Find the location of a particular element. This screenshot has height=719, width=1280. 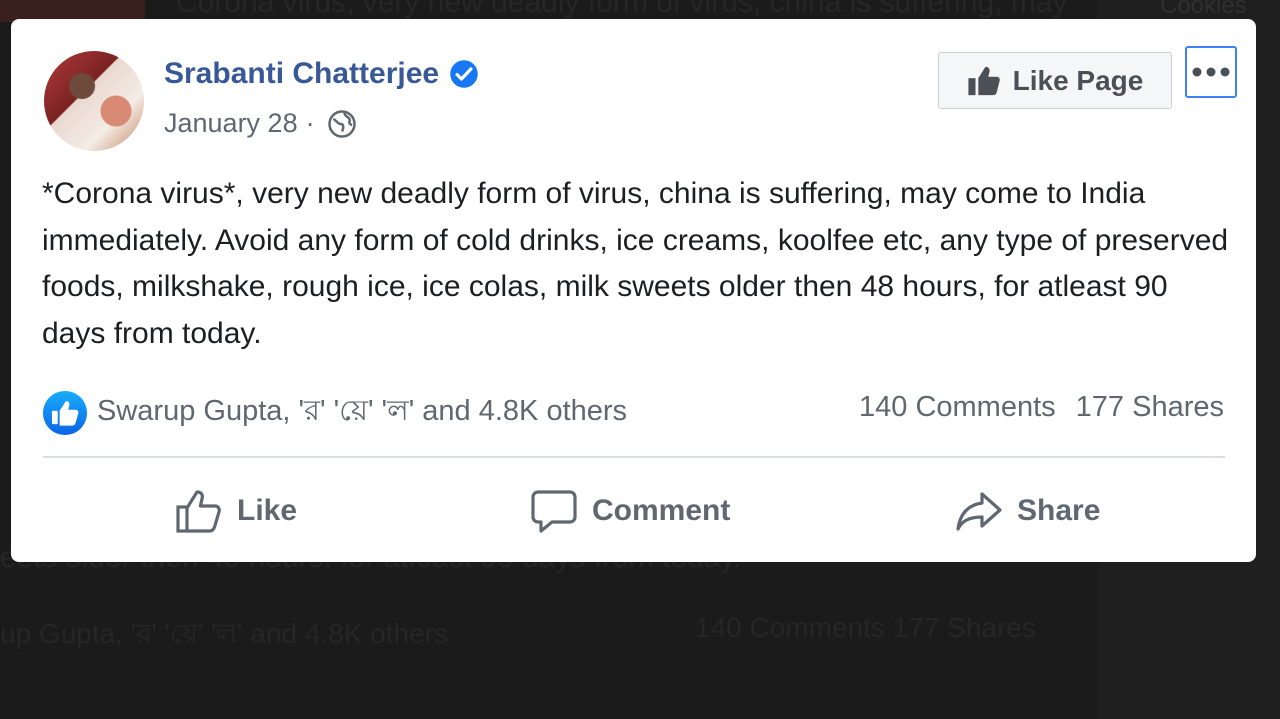

background-stats: 140 Comments 177 Shares is located at coordinates (865, 627).